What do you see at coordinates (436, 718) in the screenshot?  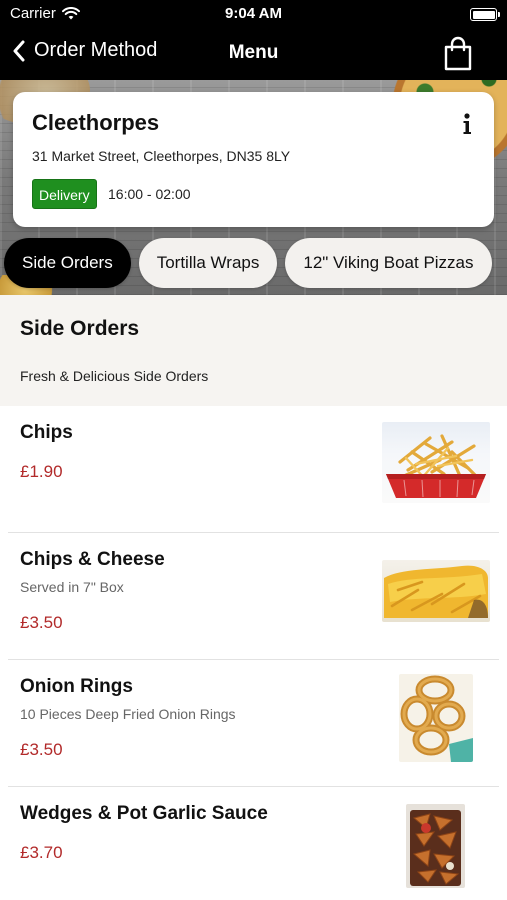 I see `onion-rings-image` at bounding box center [436, 718].